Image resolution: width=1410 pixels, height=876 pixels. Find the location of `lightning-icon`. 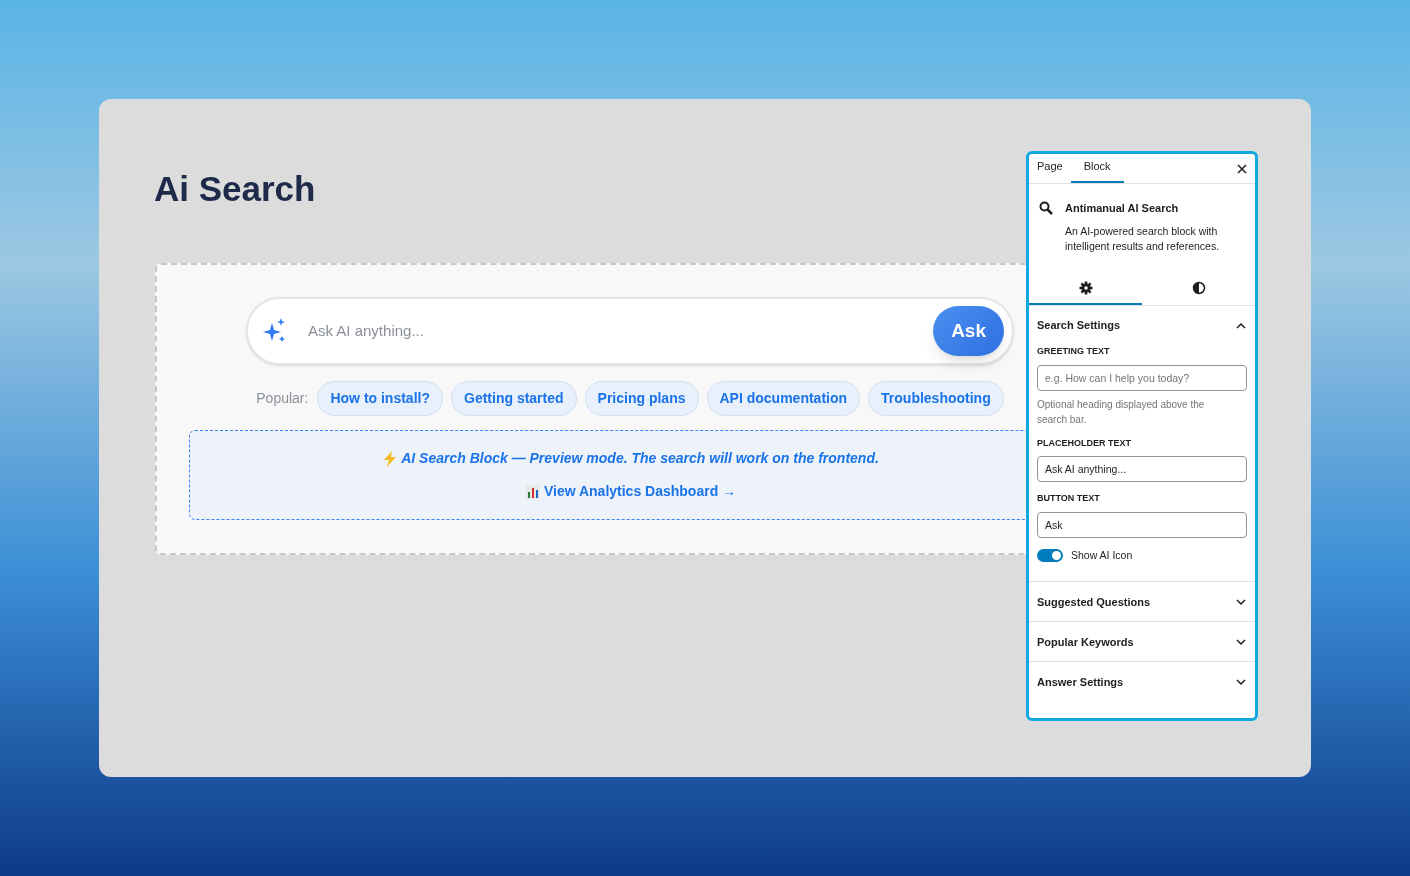

lightning-icon is located at coordinates (390, 458).